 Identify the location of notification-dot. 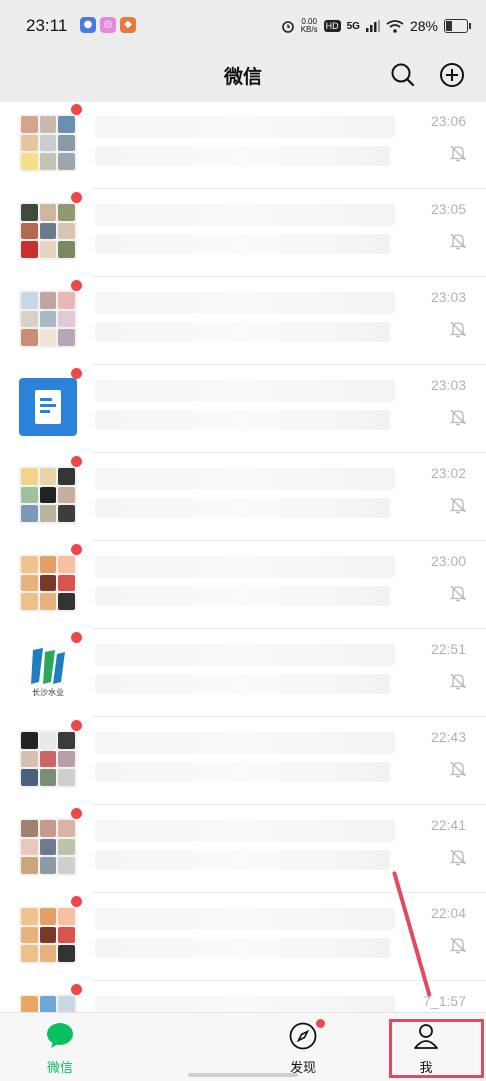
(320, 1023).